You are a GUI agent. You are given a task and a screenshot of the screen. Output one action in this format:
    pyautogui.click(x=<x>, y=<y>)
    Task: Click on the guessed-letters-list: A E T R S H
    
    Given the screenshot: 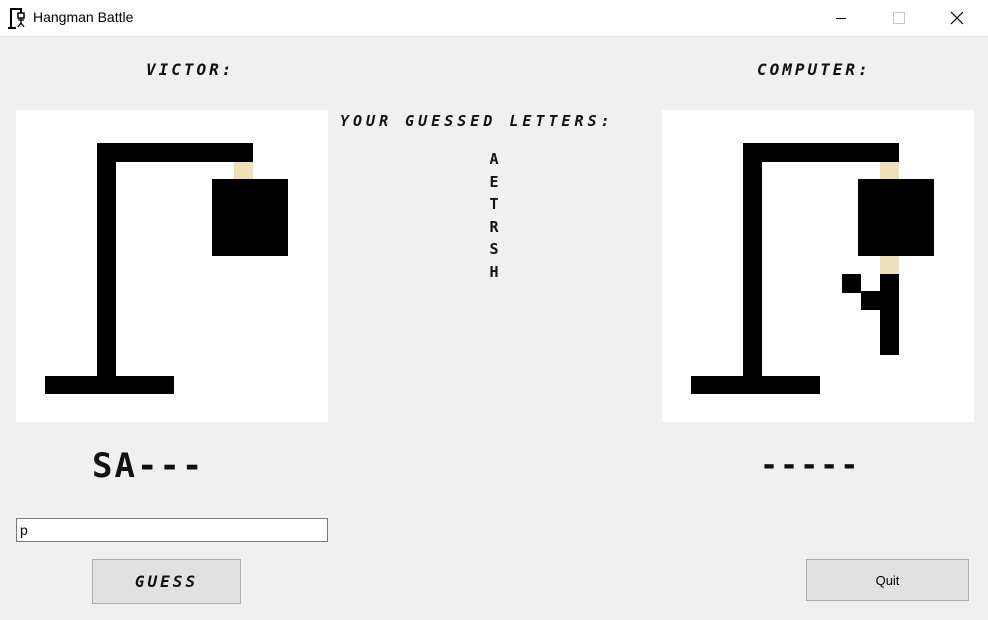 What is the action you would take?
    pyautogui.click(x=494, y=215)
    